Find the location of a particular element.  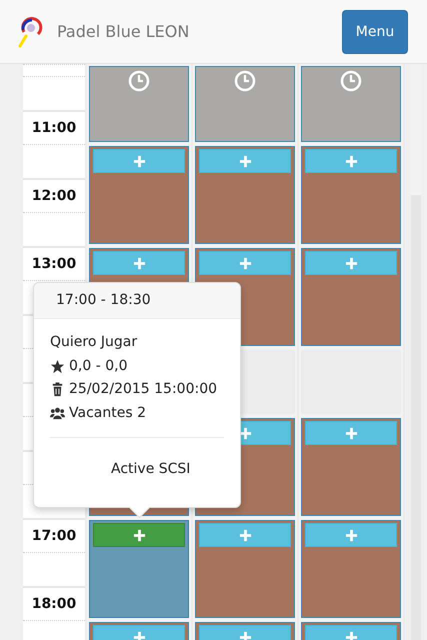

detail-text: 0,0 - 0,0 is located at coordinates (98, 366).